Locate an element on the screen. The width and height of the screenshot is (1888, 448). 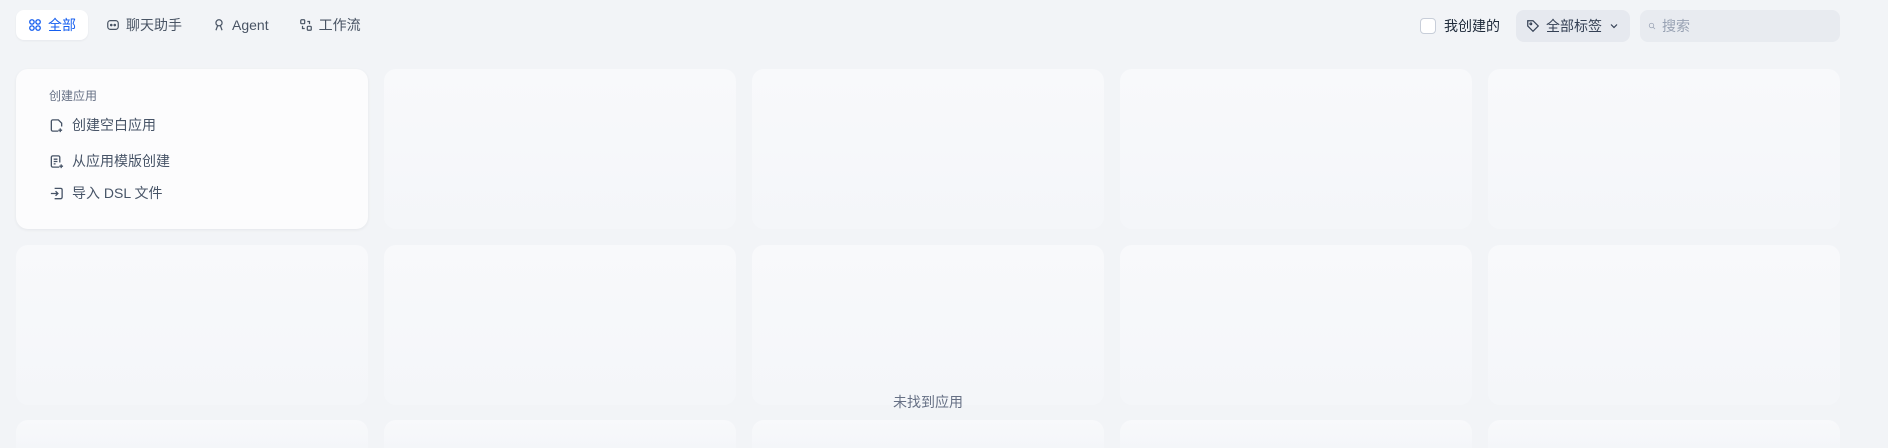
create-app-title: 创建应用 is located at coordinates (73, 96).